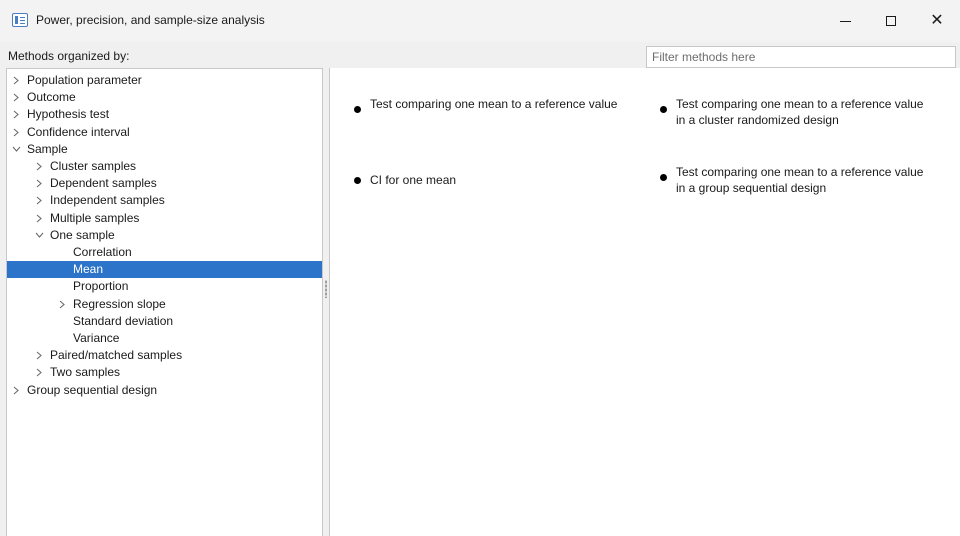 Image resolution: width=960 pixels, height=536 pixels. I want to click on tree-item-paired-matched-samples: Paired/matched samples, so click(164, 355).